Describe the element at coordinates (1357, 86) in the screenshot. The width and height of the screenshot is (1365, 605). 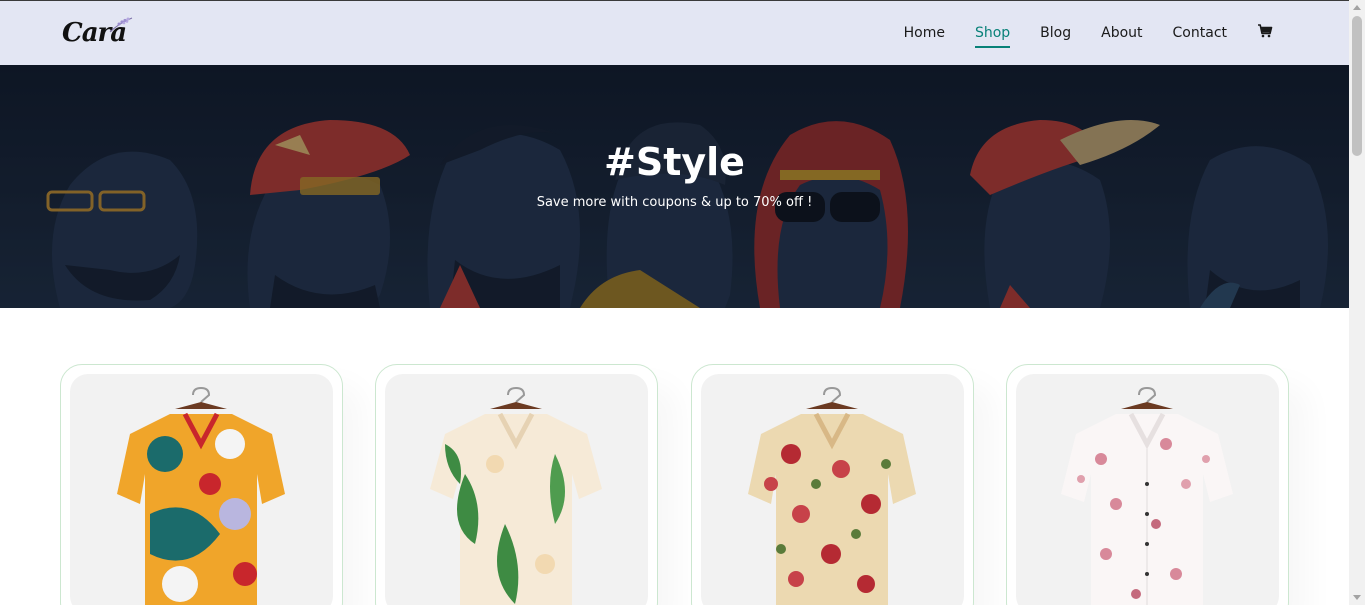
I see `scrollbar-thumb` at that location.